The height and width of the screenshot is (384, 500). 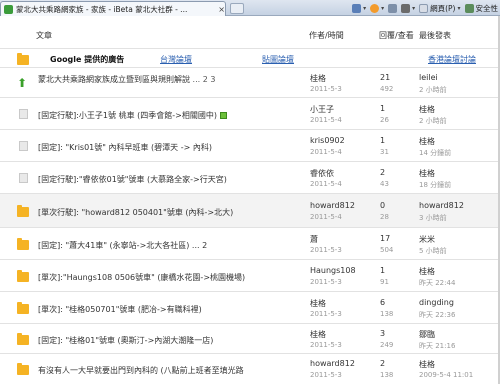 I want to click on last-post-time: 5 小時前, so click(x=433, y=251).